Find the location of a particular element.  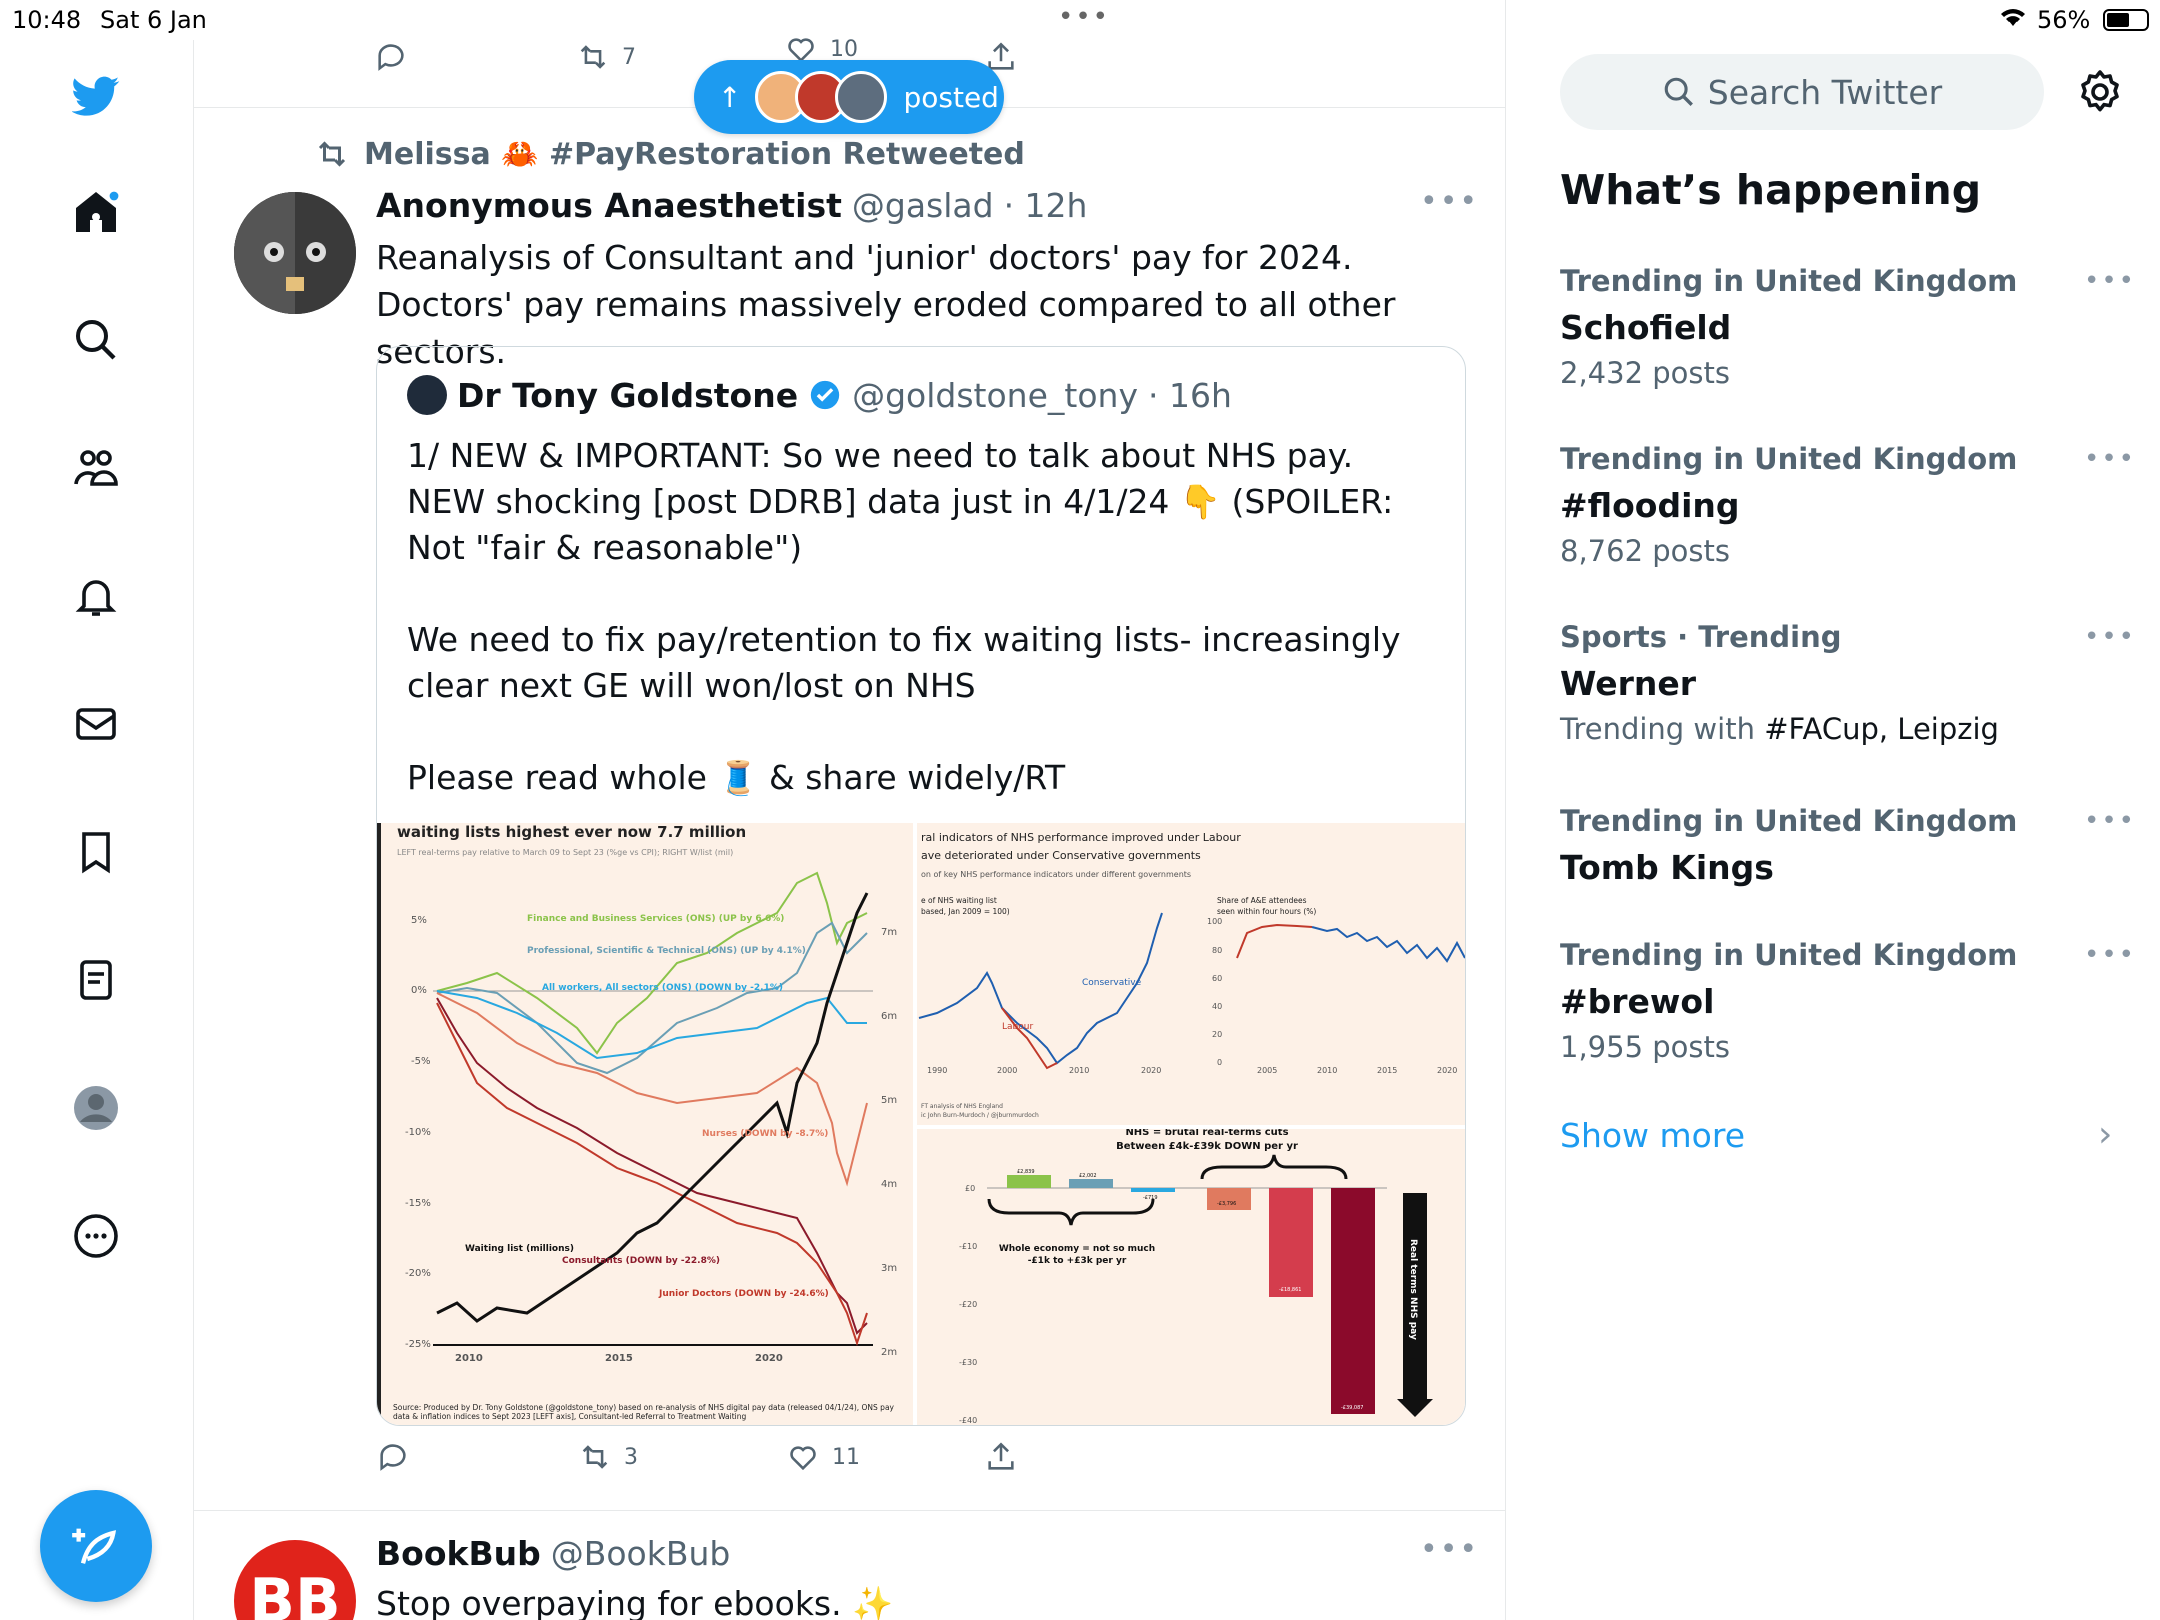

left-navigation is located at coordinates (97, 830).